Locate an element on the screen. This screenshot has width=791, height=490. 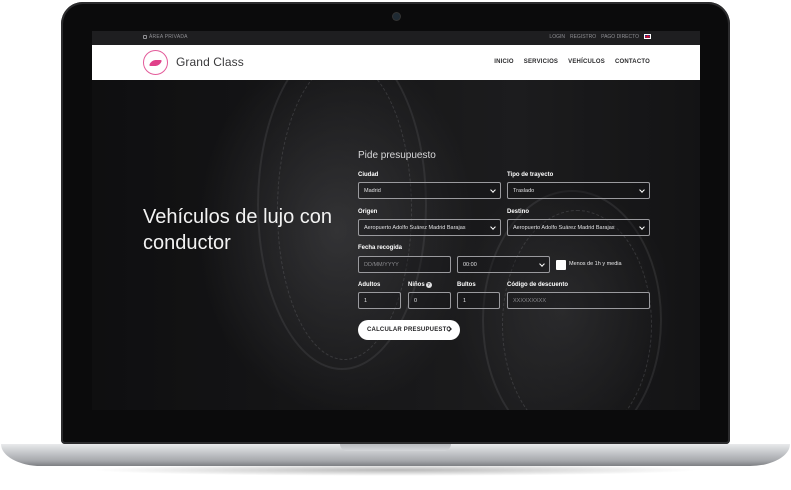
menu-item-contacto: CONTACTO is located at coordinates (632, 62).